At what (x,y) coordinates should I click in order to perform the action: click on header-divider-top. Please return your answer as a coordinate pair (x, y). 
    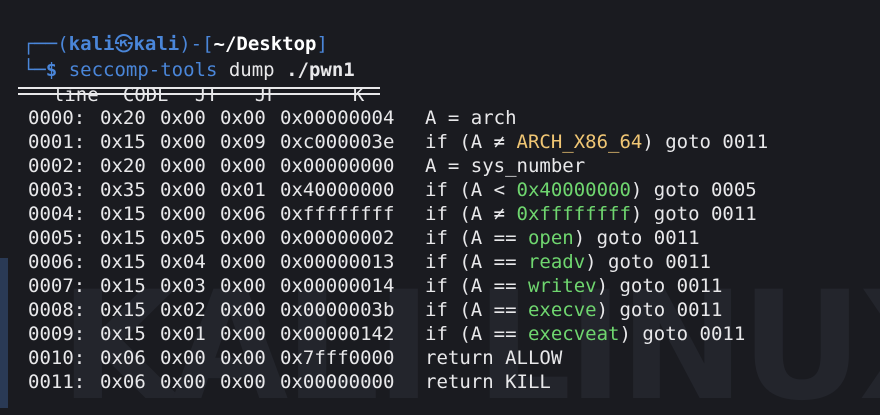
    Looking at the image, I should click on (199, 88).